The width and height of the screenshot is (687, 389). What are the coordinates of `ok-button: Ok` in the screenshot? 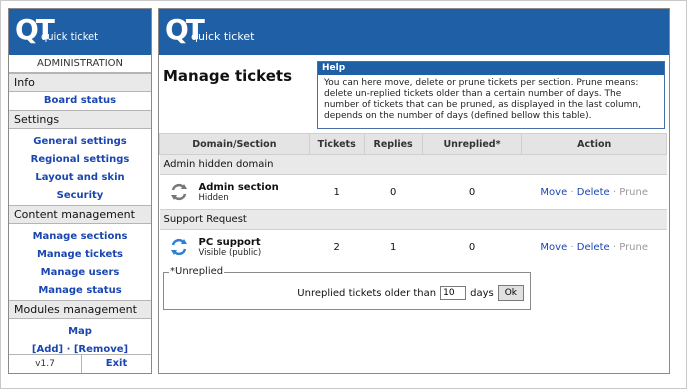 It's located at (510, 293).